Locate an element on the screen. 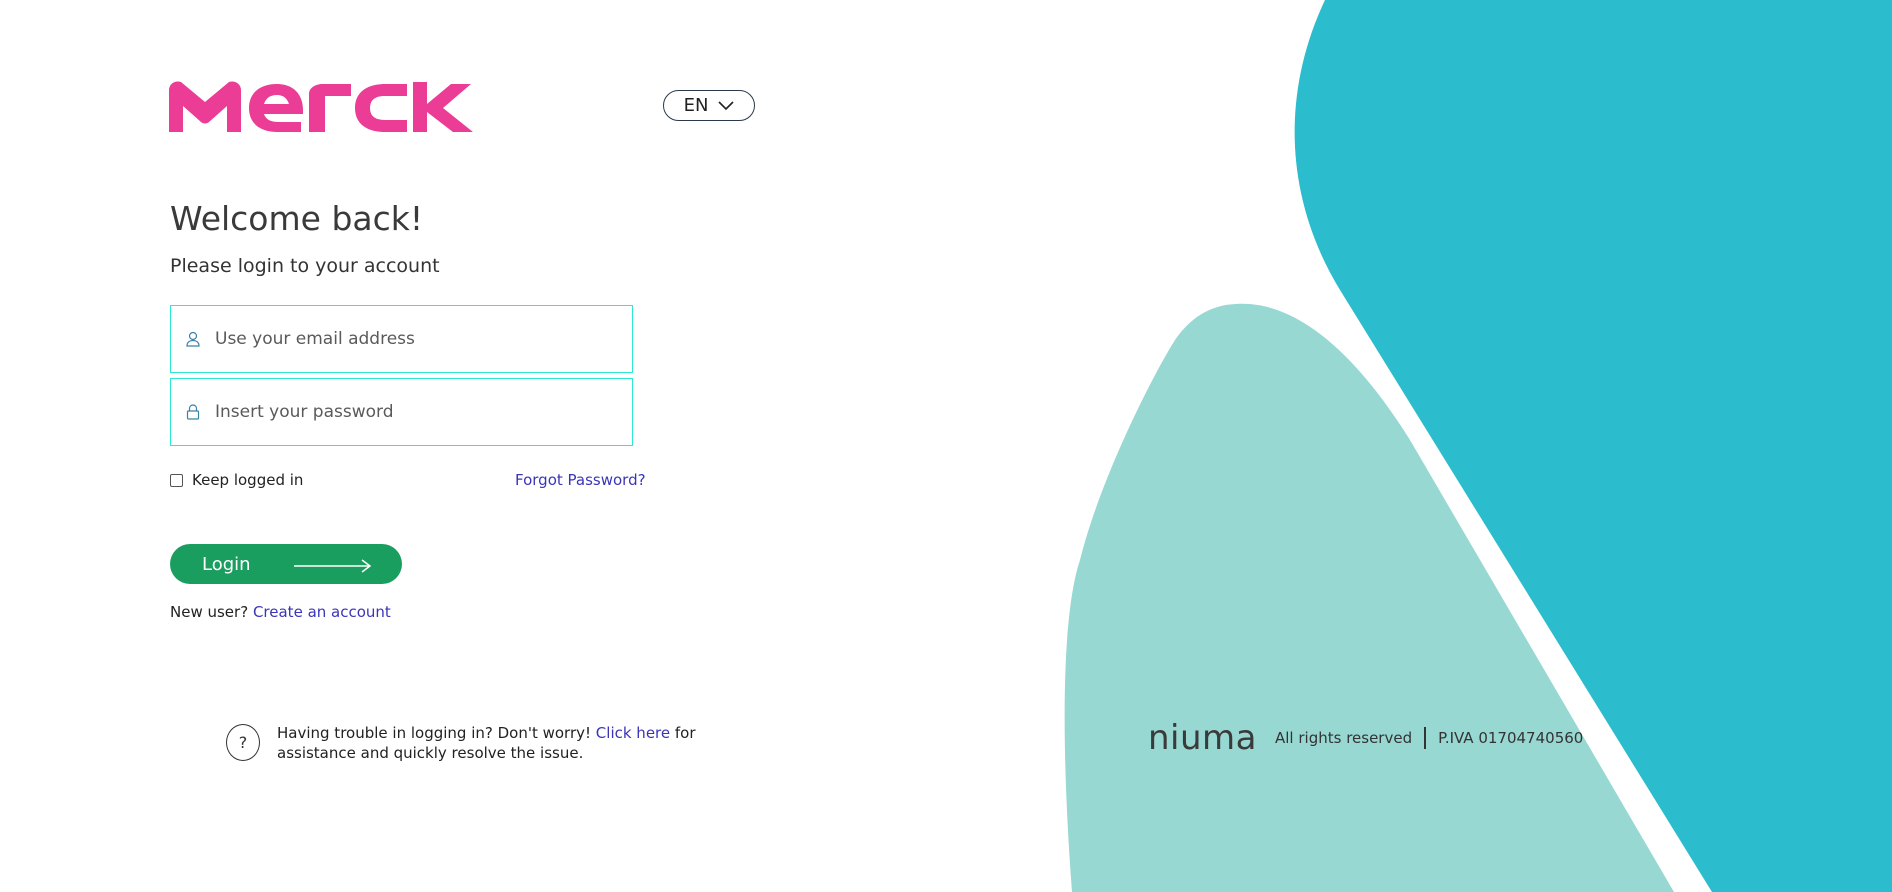 The image size is (1892, 892). page-subtitle: Please login to your account is located at coordinates (305, 266).